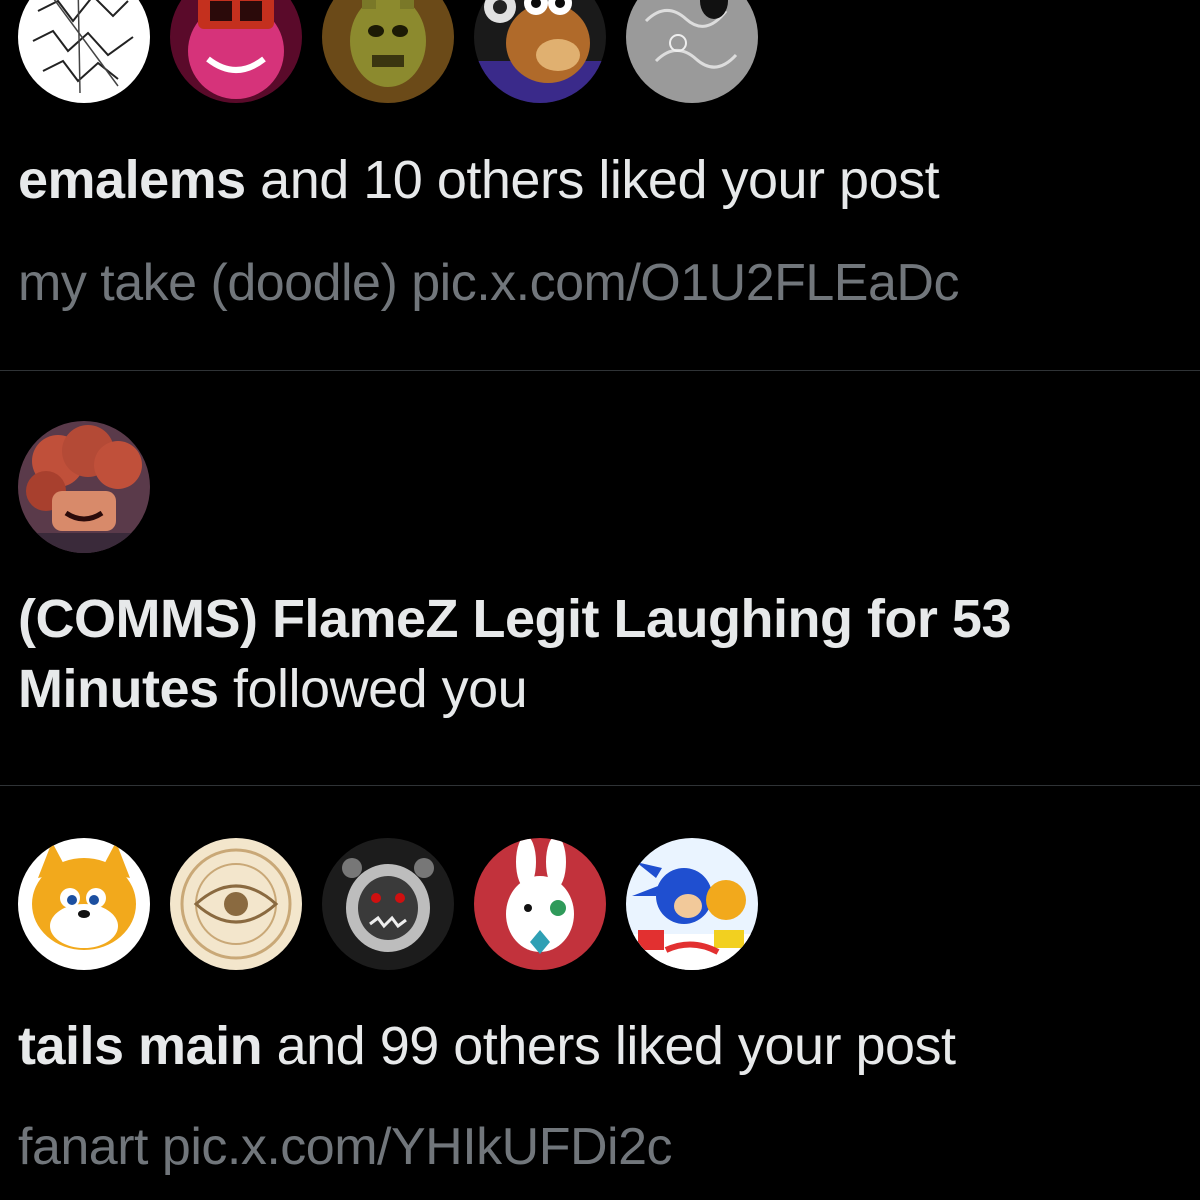 This screenshot has width=1200, height=1200. Describe the element at coordinates (592, 180) in the screenshot. I see `action-text: and 10 others liked your post` at that location.